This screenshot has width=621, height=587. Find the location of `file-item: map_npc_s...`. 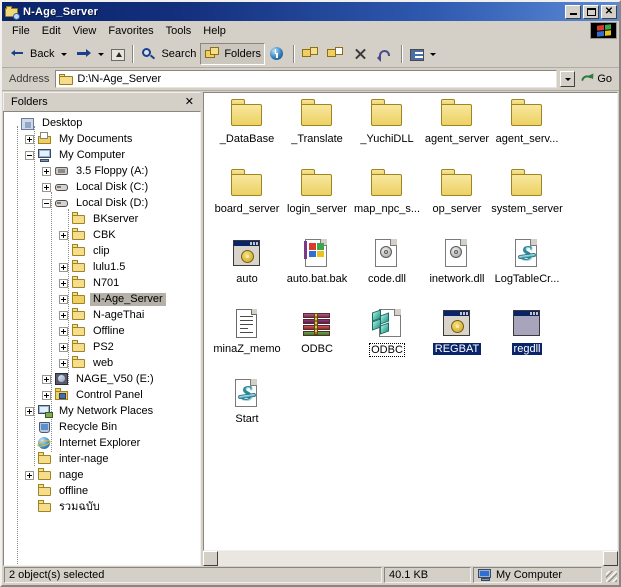

file-item: map_npc_s... is located at coordinates (387, 191).